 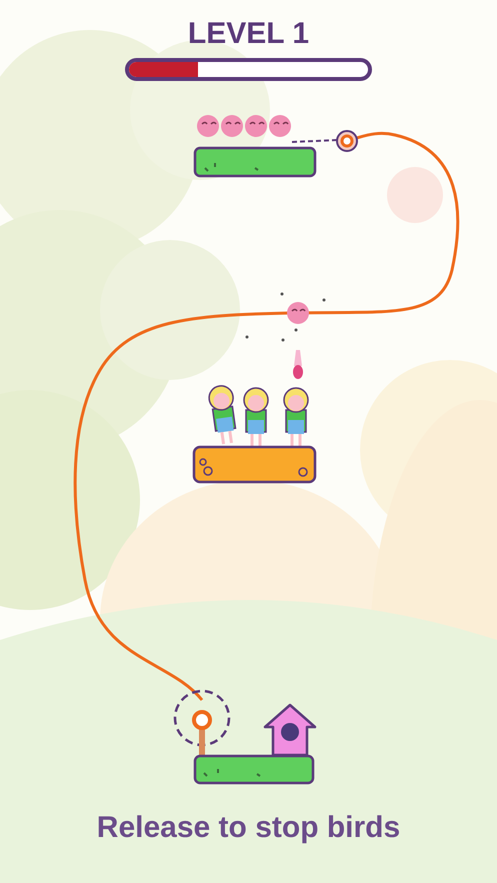 What do you see at coordinates (298, 364) in the screenshot?
I see `dropping-drawing` at bounding box center [298, 364].